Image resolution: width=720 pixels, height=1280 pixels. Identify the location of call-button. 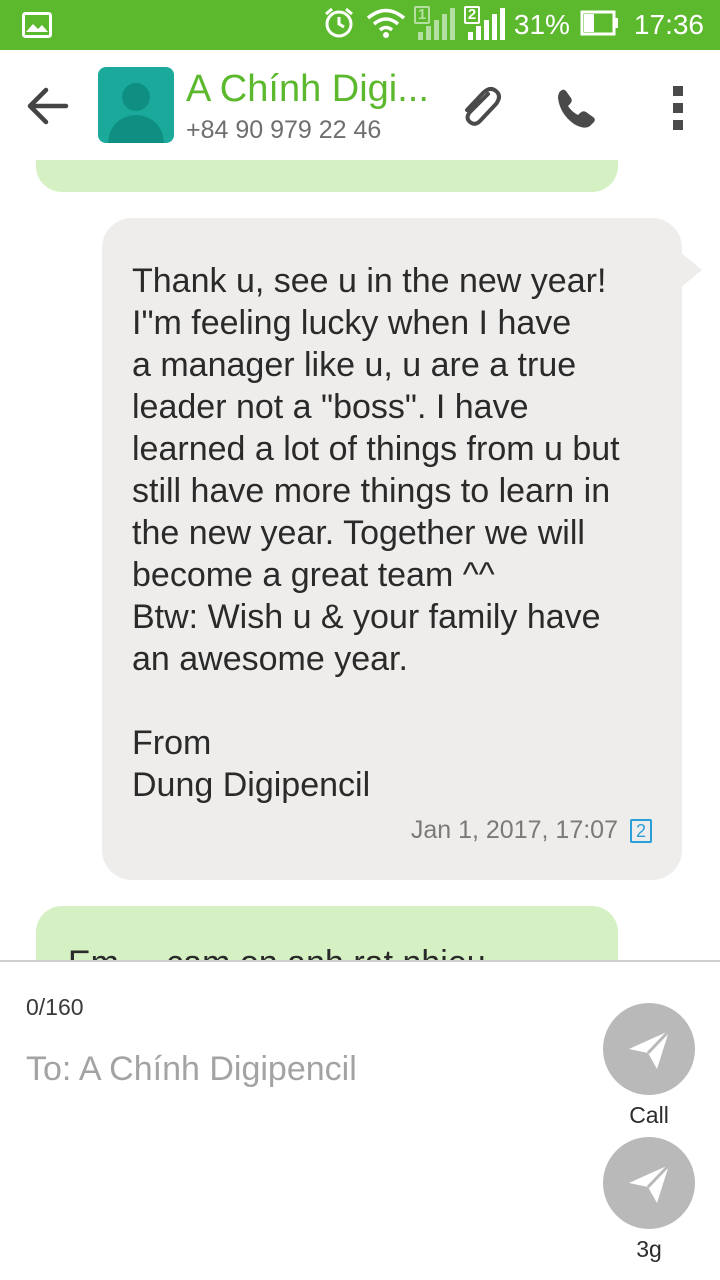
(576, 108).